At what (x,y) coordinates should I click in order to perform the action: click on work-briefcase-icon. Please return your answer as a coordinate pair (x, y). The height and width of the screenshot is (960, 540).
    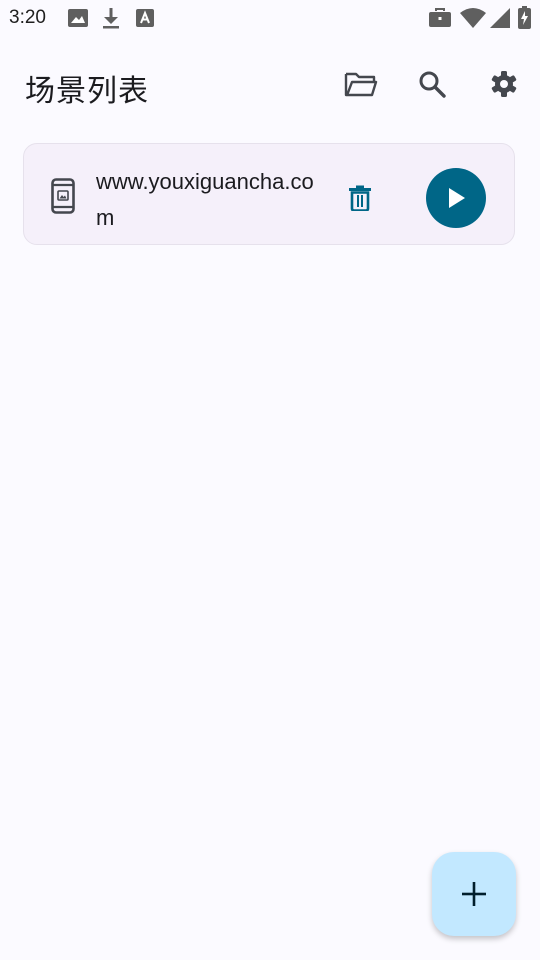
    Looking at the image, I should click on (440, 17).